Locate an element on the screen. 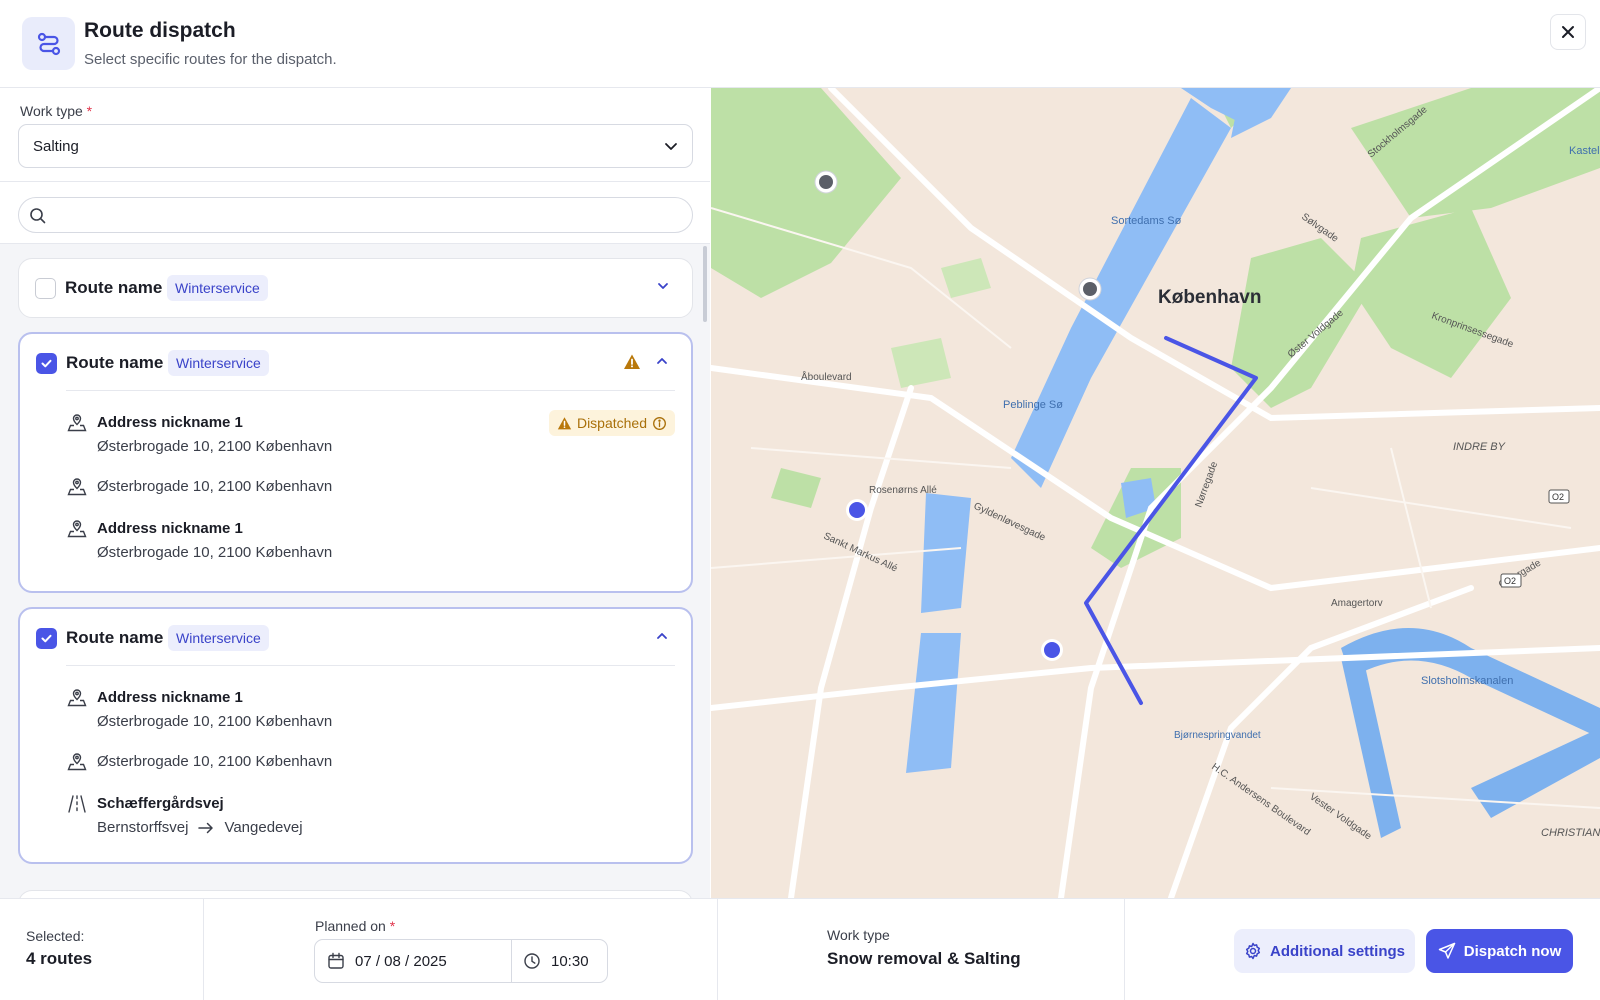 This screenshot has width=1600, height=1000. additional-settings-label: Additional settings is located at coordinates (1337, 951).